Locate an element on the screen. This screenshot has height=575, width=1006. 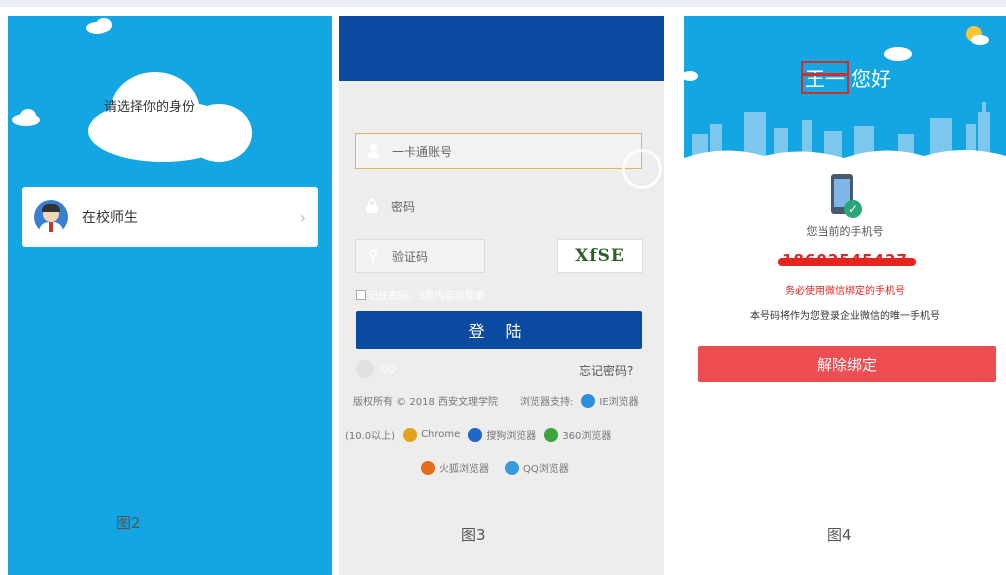
browser-sogou: 搜狗浏览器 is located at coordinates (511, 436).